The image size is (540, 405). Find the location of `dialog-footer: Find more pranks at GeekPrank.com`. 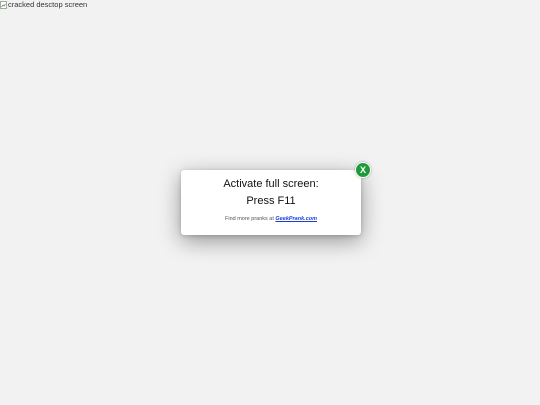

dialog-footer: Find more pranks at GeekPrank.com is located at coordinates (271, 219).